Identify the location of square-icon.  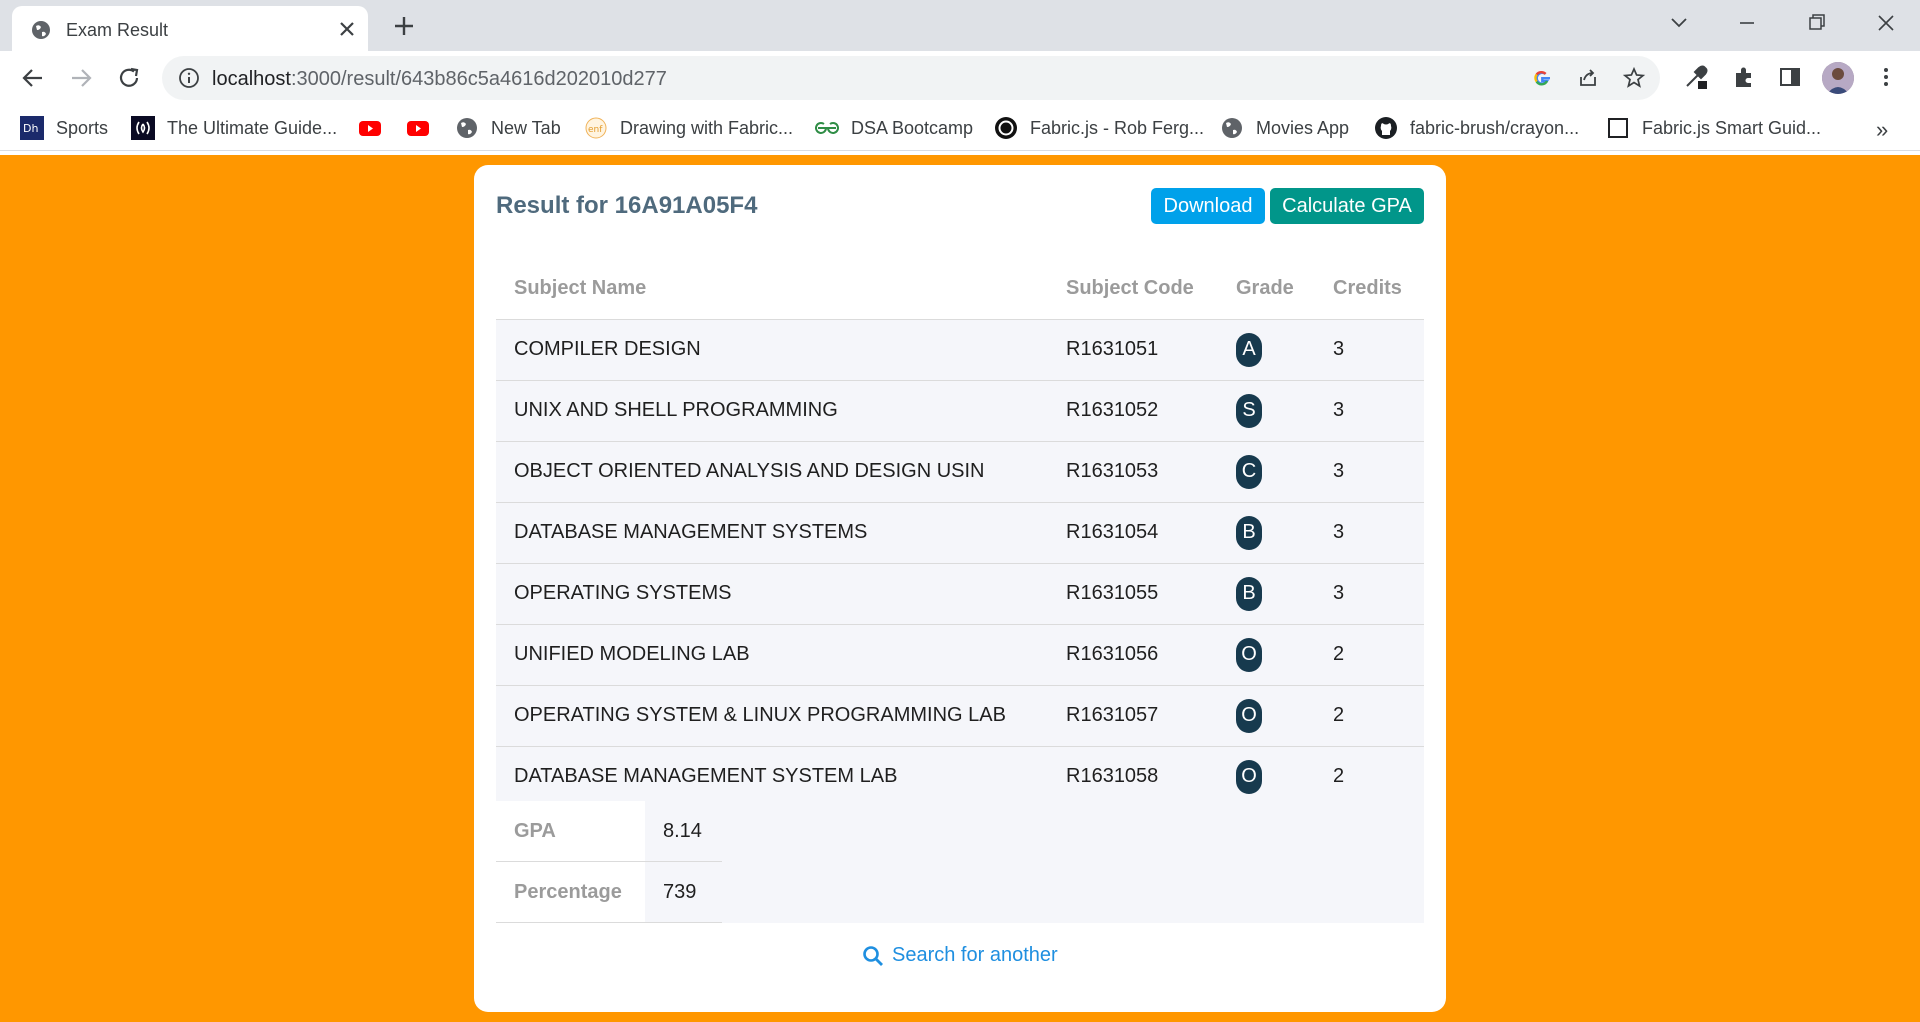
(1618, 128).